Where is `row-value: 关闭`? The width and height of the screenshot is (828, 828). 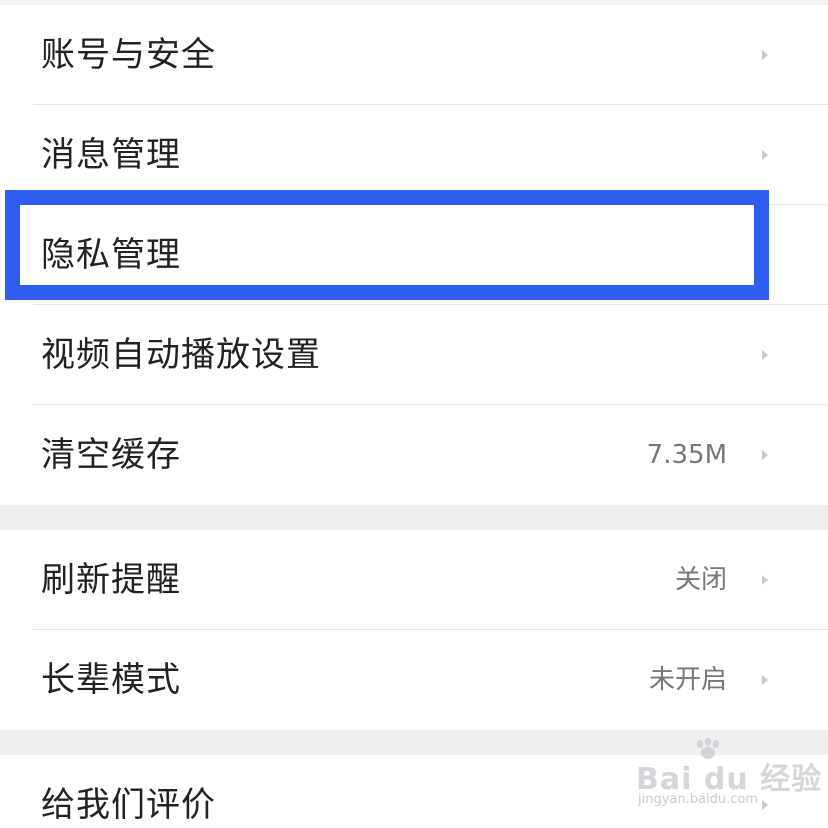
row-value: 关闭 is located at coordinates (700, 580).